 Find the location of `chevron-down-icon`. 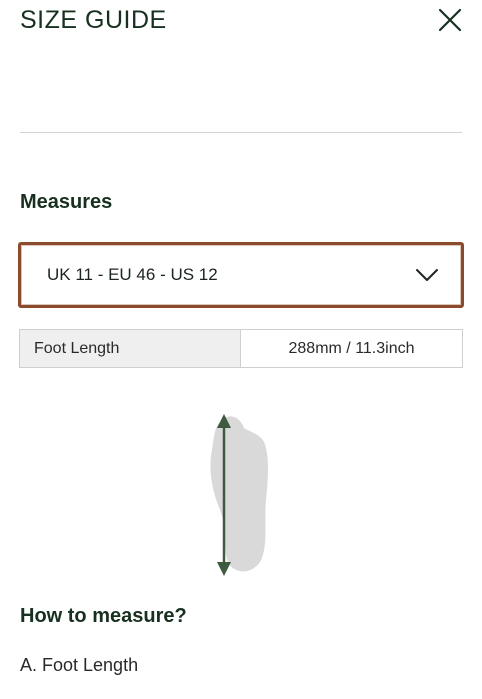

chevron-down-icon is located at coordinates (427, 275).